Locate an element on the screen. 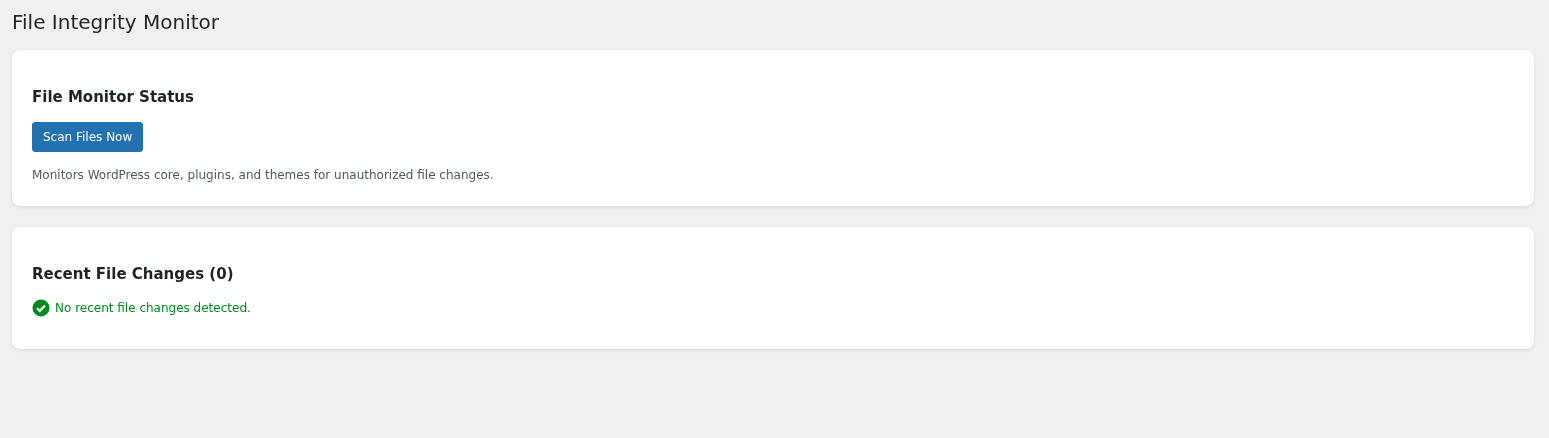 Image resolution: width=1549 pixels, height=438 pixels. section-heading: File Monitor Status is located at coordinates (113, 97).